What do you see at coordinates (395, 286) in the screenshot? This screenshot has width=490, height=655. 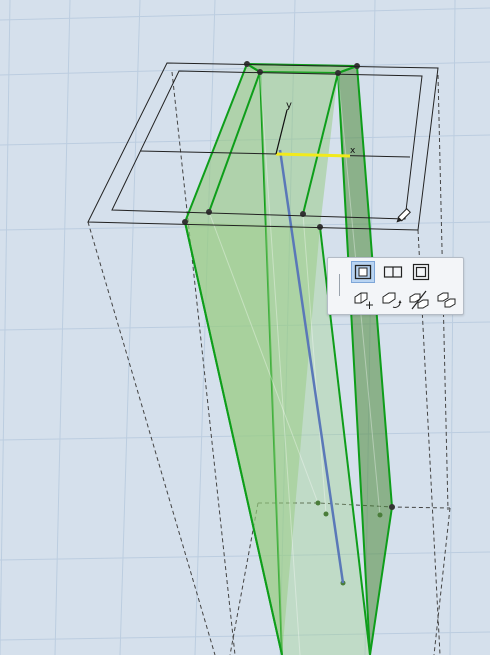 I see `pet-palette` at bounding box center [395, 286].